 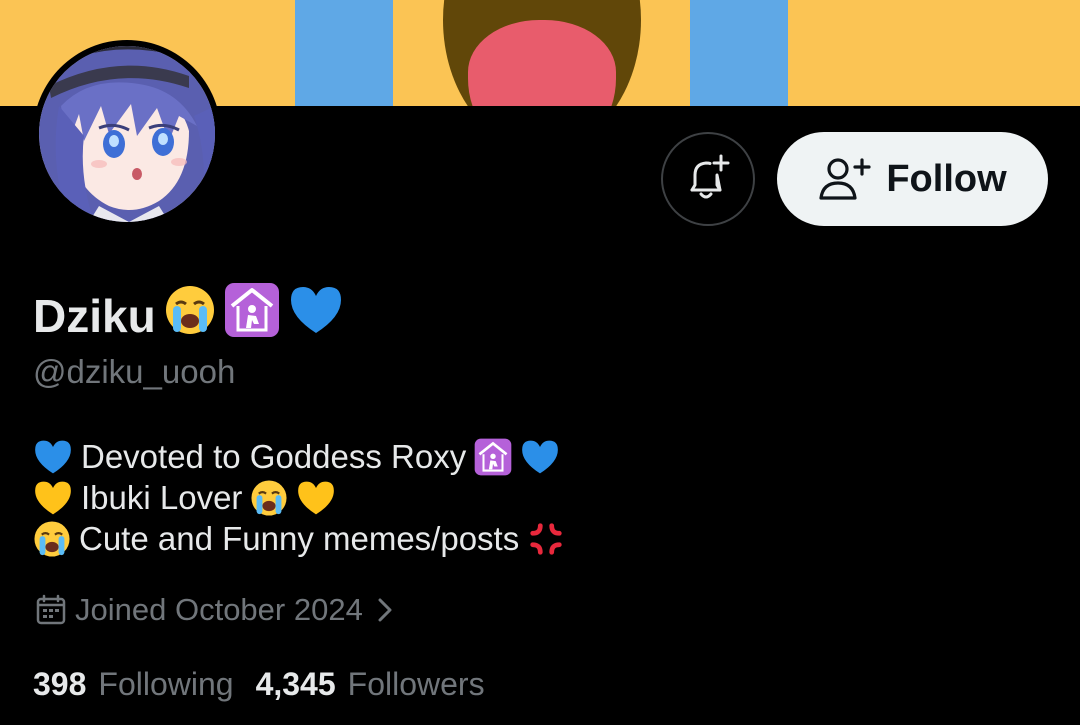 What do you see at coordinates (162, 497) in the screenshot?
I see `bio-line-text: Ibuki Lover` at bounding box center [162, 497].